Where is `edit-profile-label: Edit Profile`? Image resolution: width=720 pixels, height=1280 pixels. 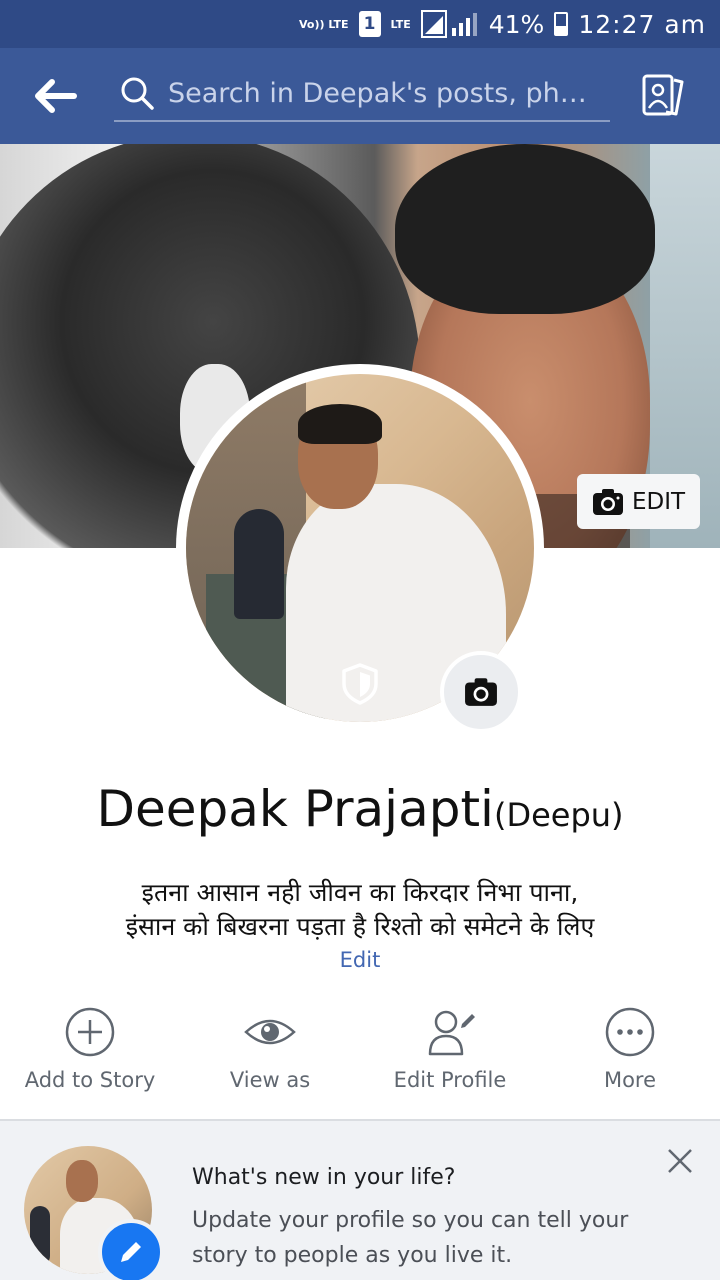 edit-profile-label: Edit Profile is located at coordinates (450, 1080).